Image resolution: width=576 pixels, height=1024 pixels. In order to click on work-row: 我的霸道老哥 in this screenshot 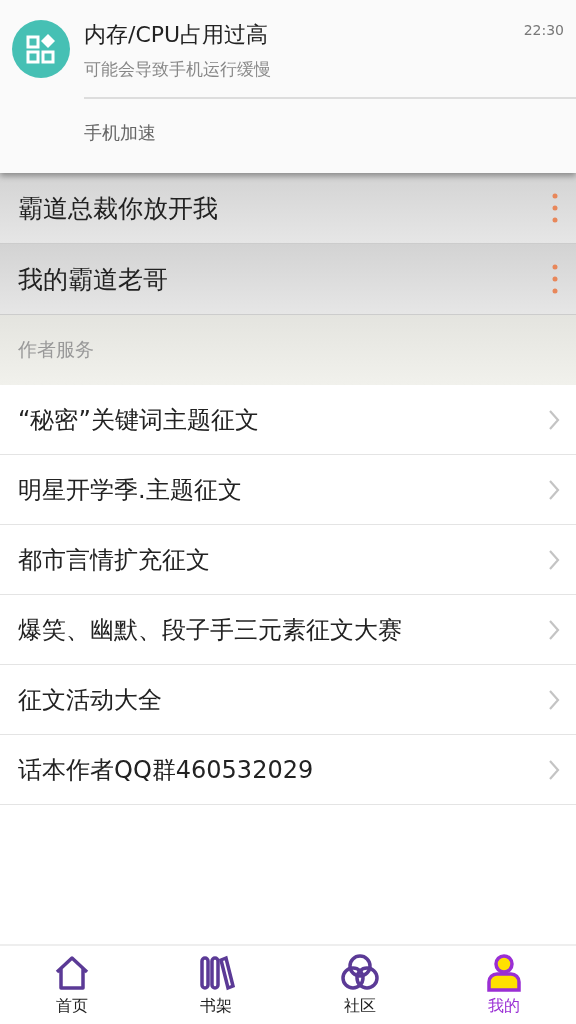, I will do `click(288, 279)`.